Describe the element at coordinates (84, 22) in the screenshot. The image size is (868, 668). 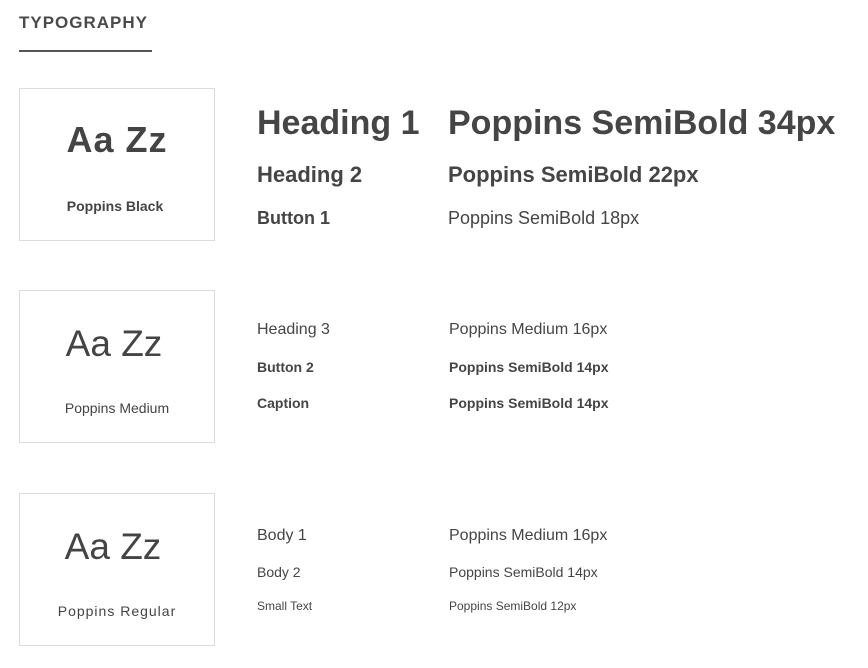
I see `section-title: TYPOGRAPHY` at that location.